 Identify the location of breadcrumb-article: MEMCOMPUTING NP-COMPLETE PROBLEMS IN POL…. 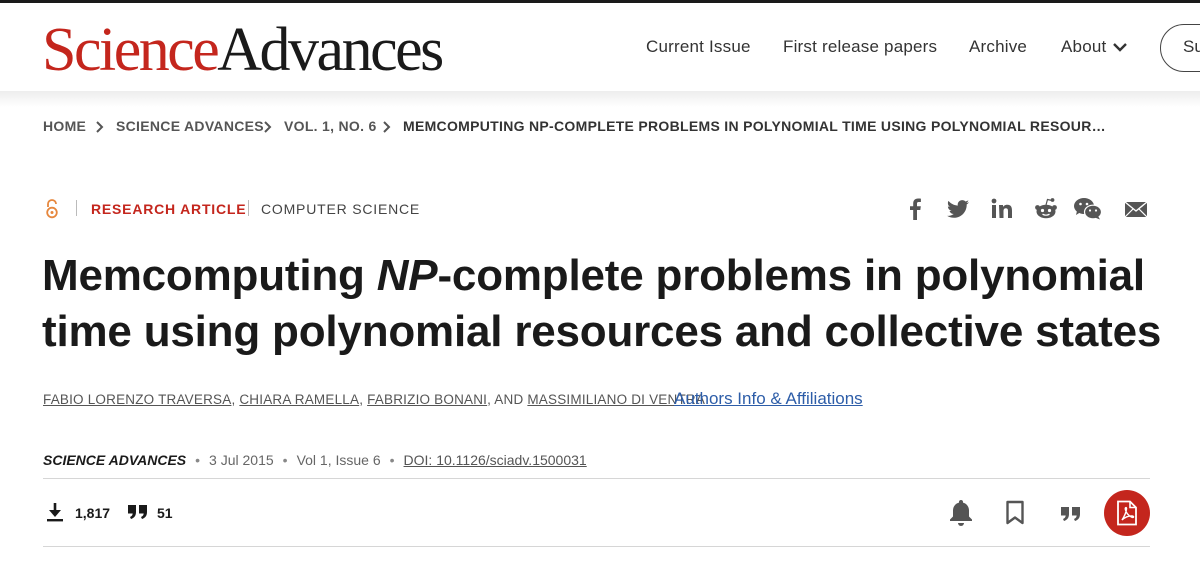
(756, 126).